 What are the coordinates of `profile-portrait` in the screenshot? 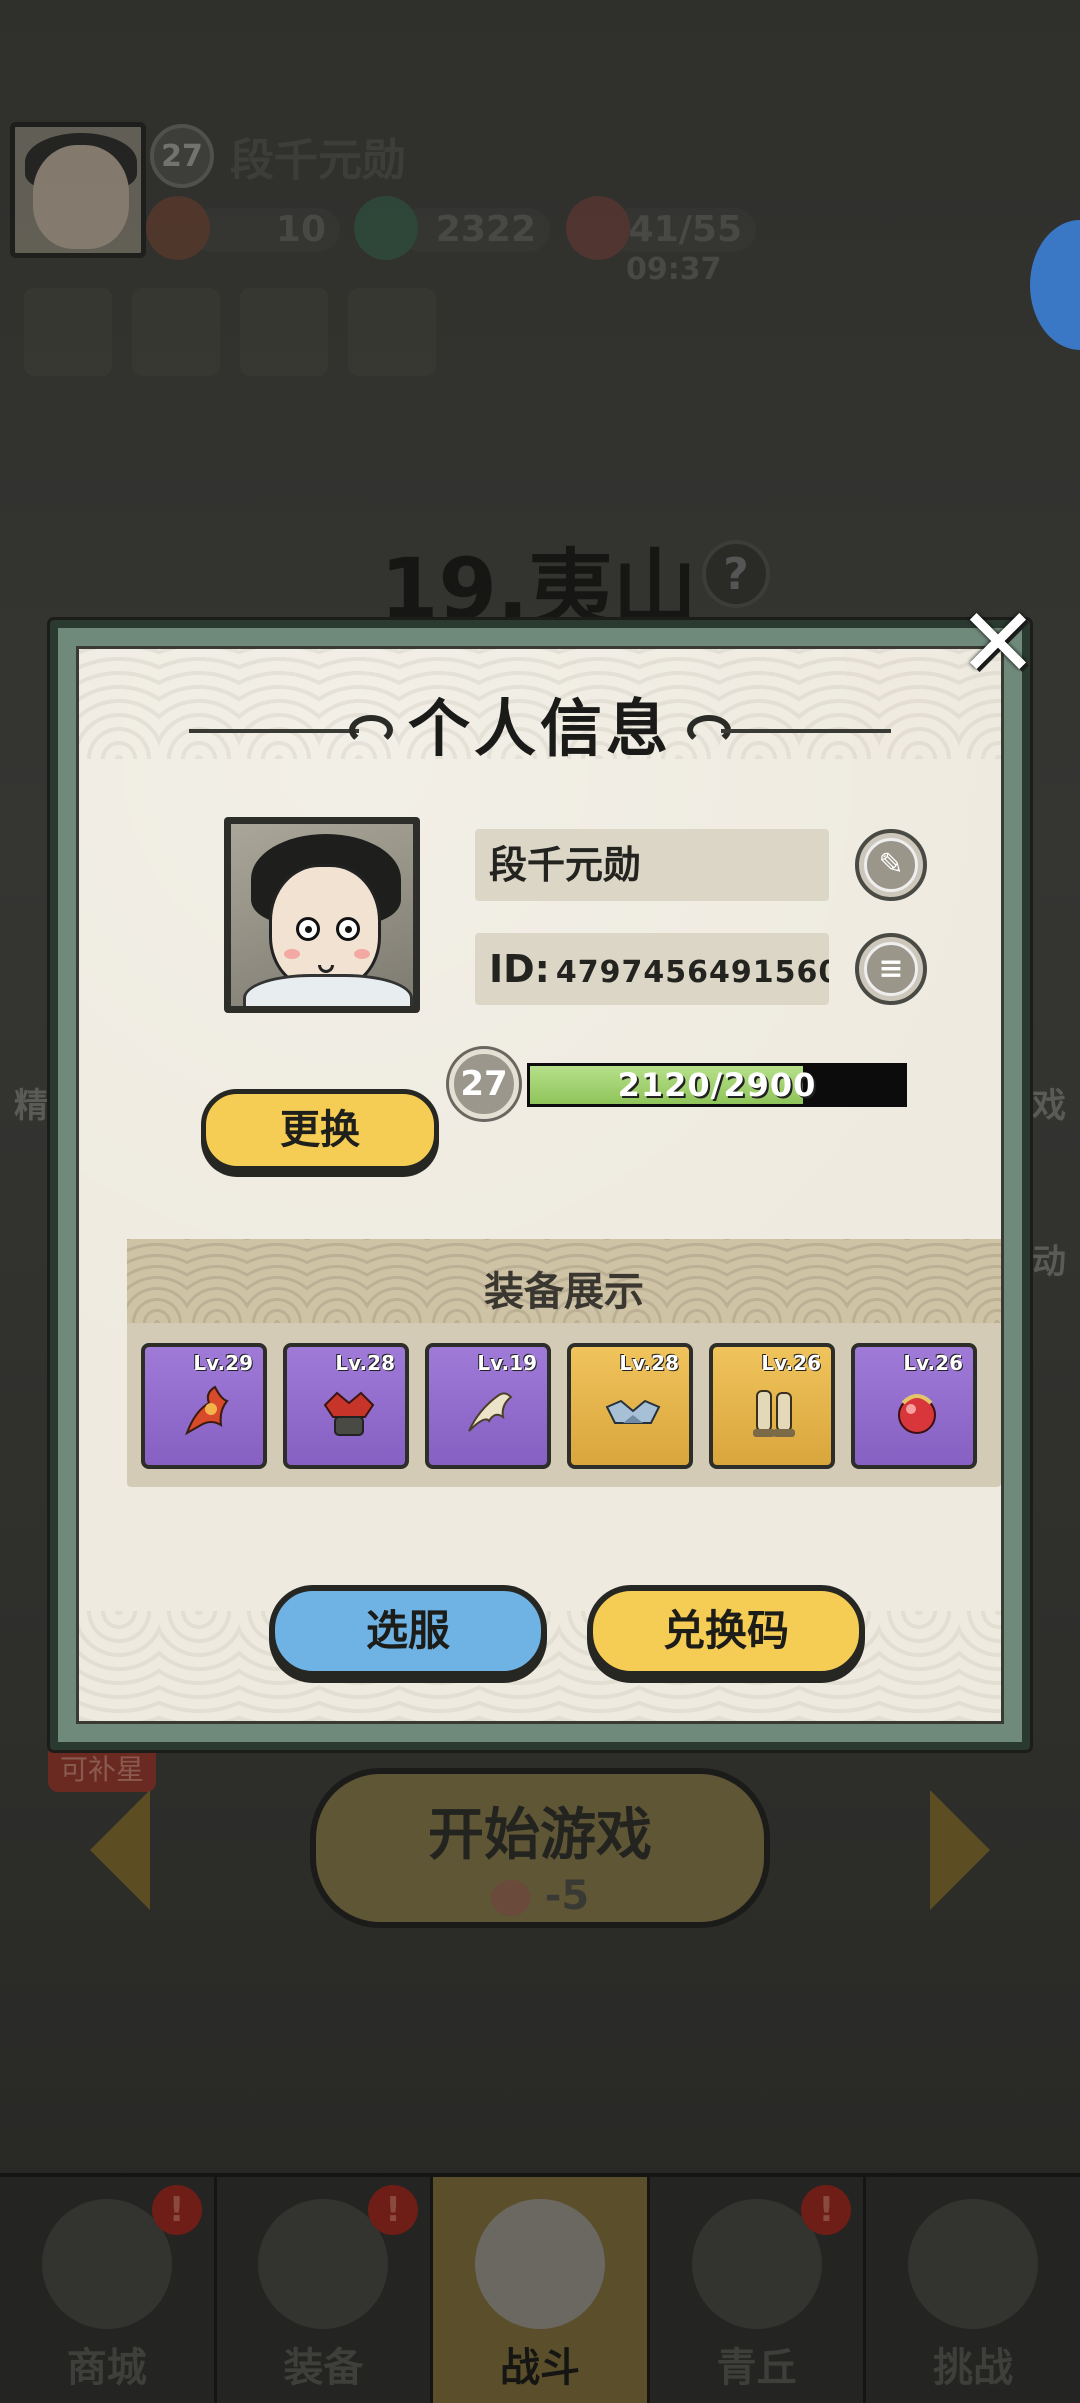 It's located at (322, 915).